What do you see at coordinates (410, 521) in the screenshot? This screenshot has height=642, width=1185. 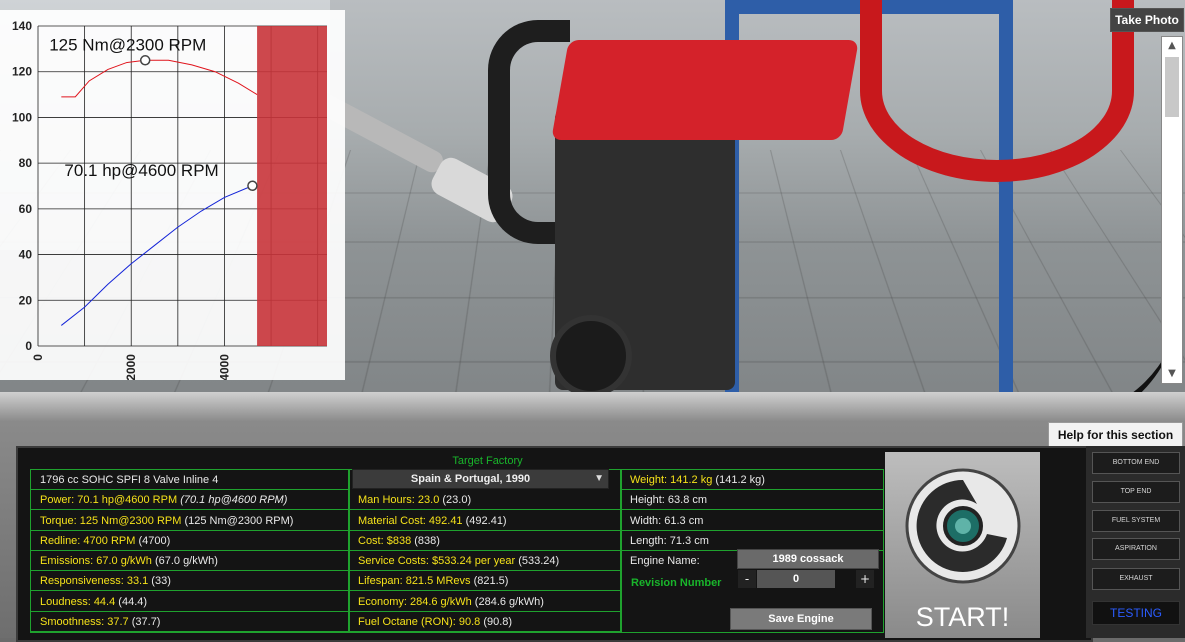 I see `stat-value: Material Cost: 492.41` at bounding box center [410, 521].